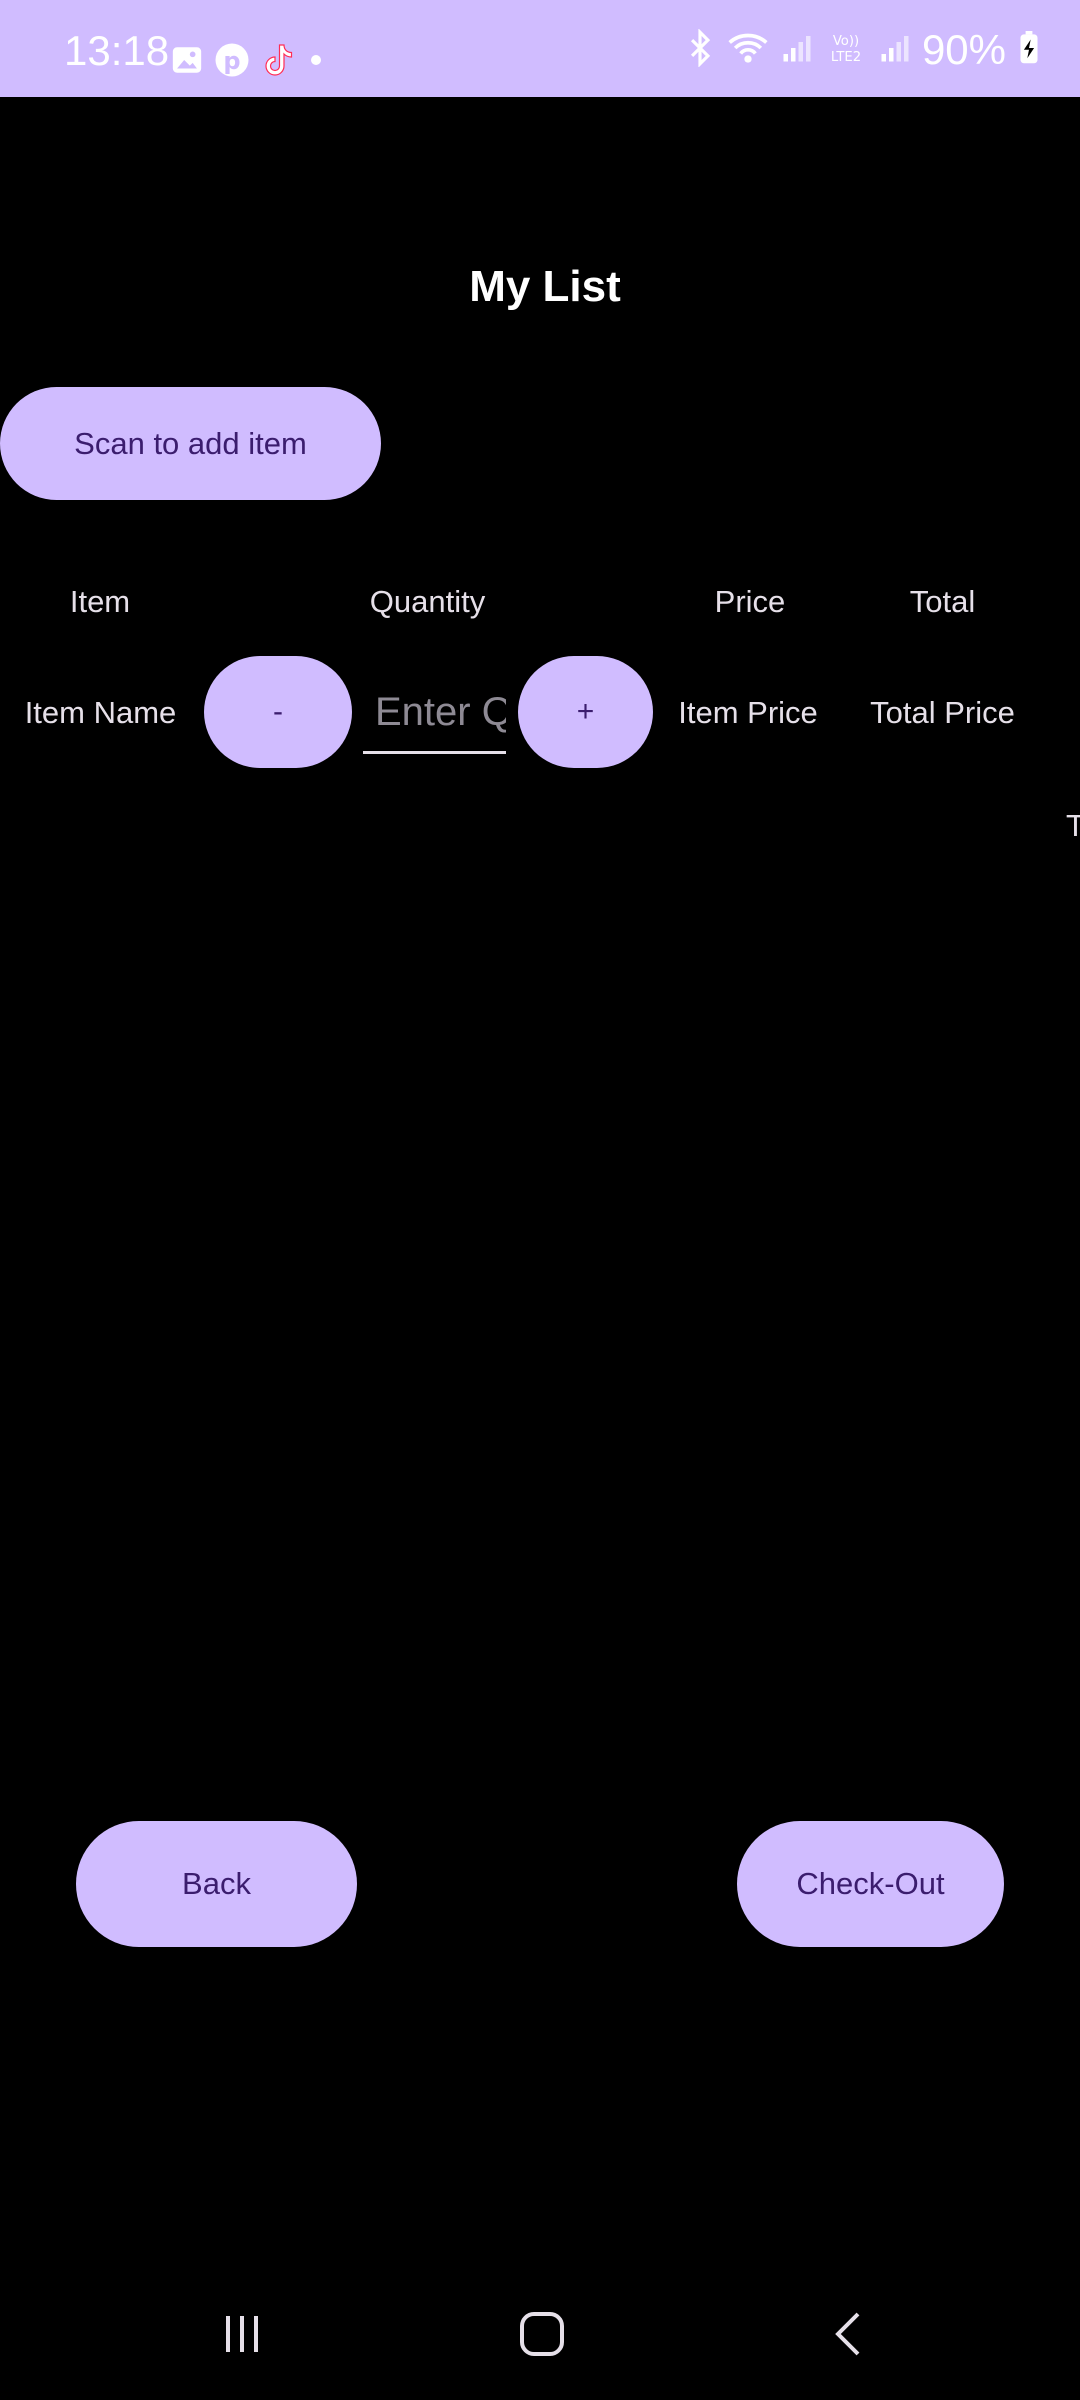 This screenshot has height=2400, width=1080. Describe the element at coordinates (187, 60) in the screenshot. I see `gallery-icon` at that location.